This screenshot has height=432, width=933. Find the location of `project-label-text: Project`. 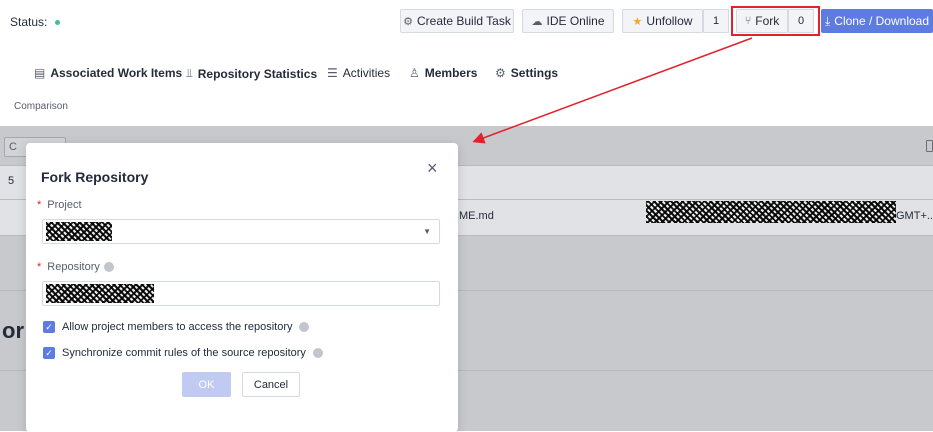

project-label-text: Project is located at coordinates (64, 205).